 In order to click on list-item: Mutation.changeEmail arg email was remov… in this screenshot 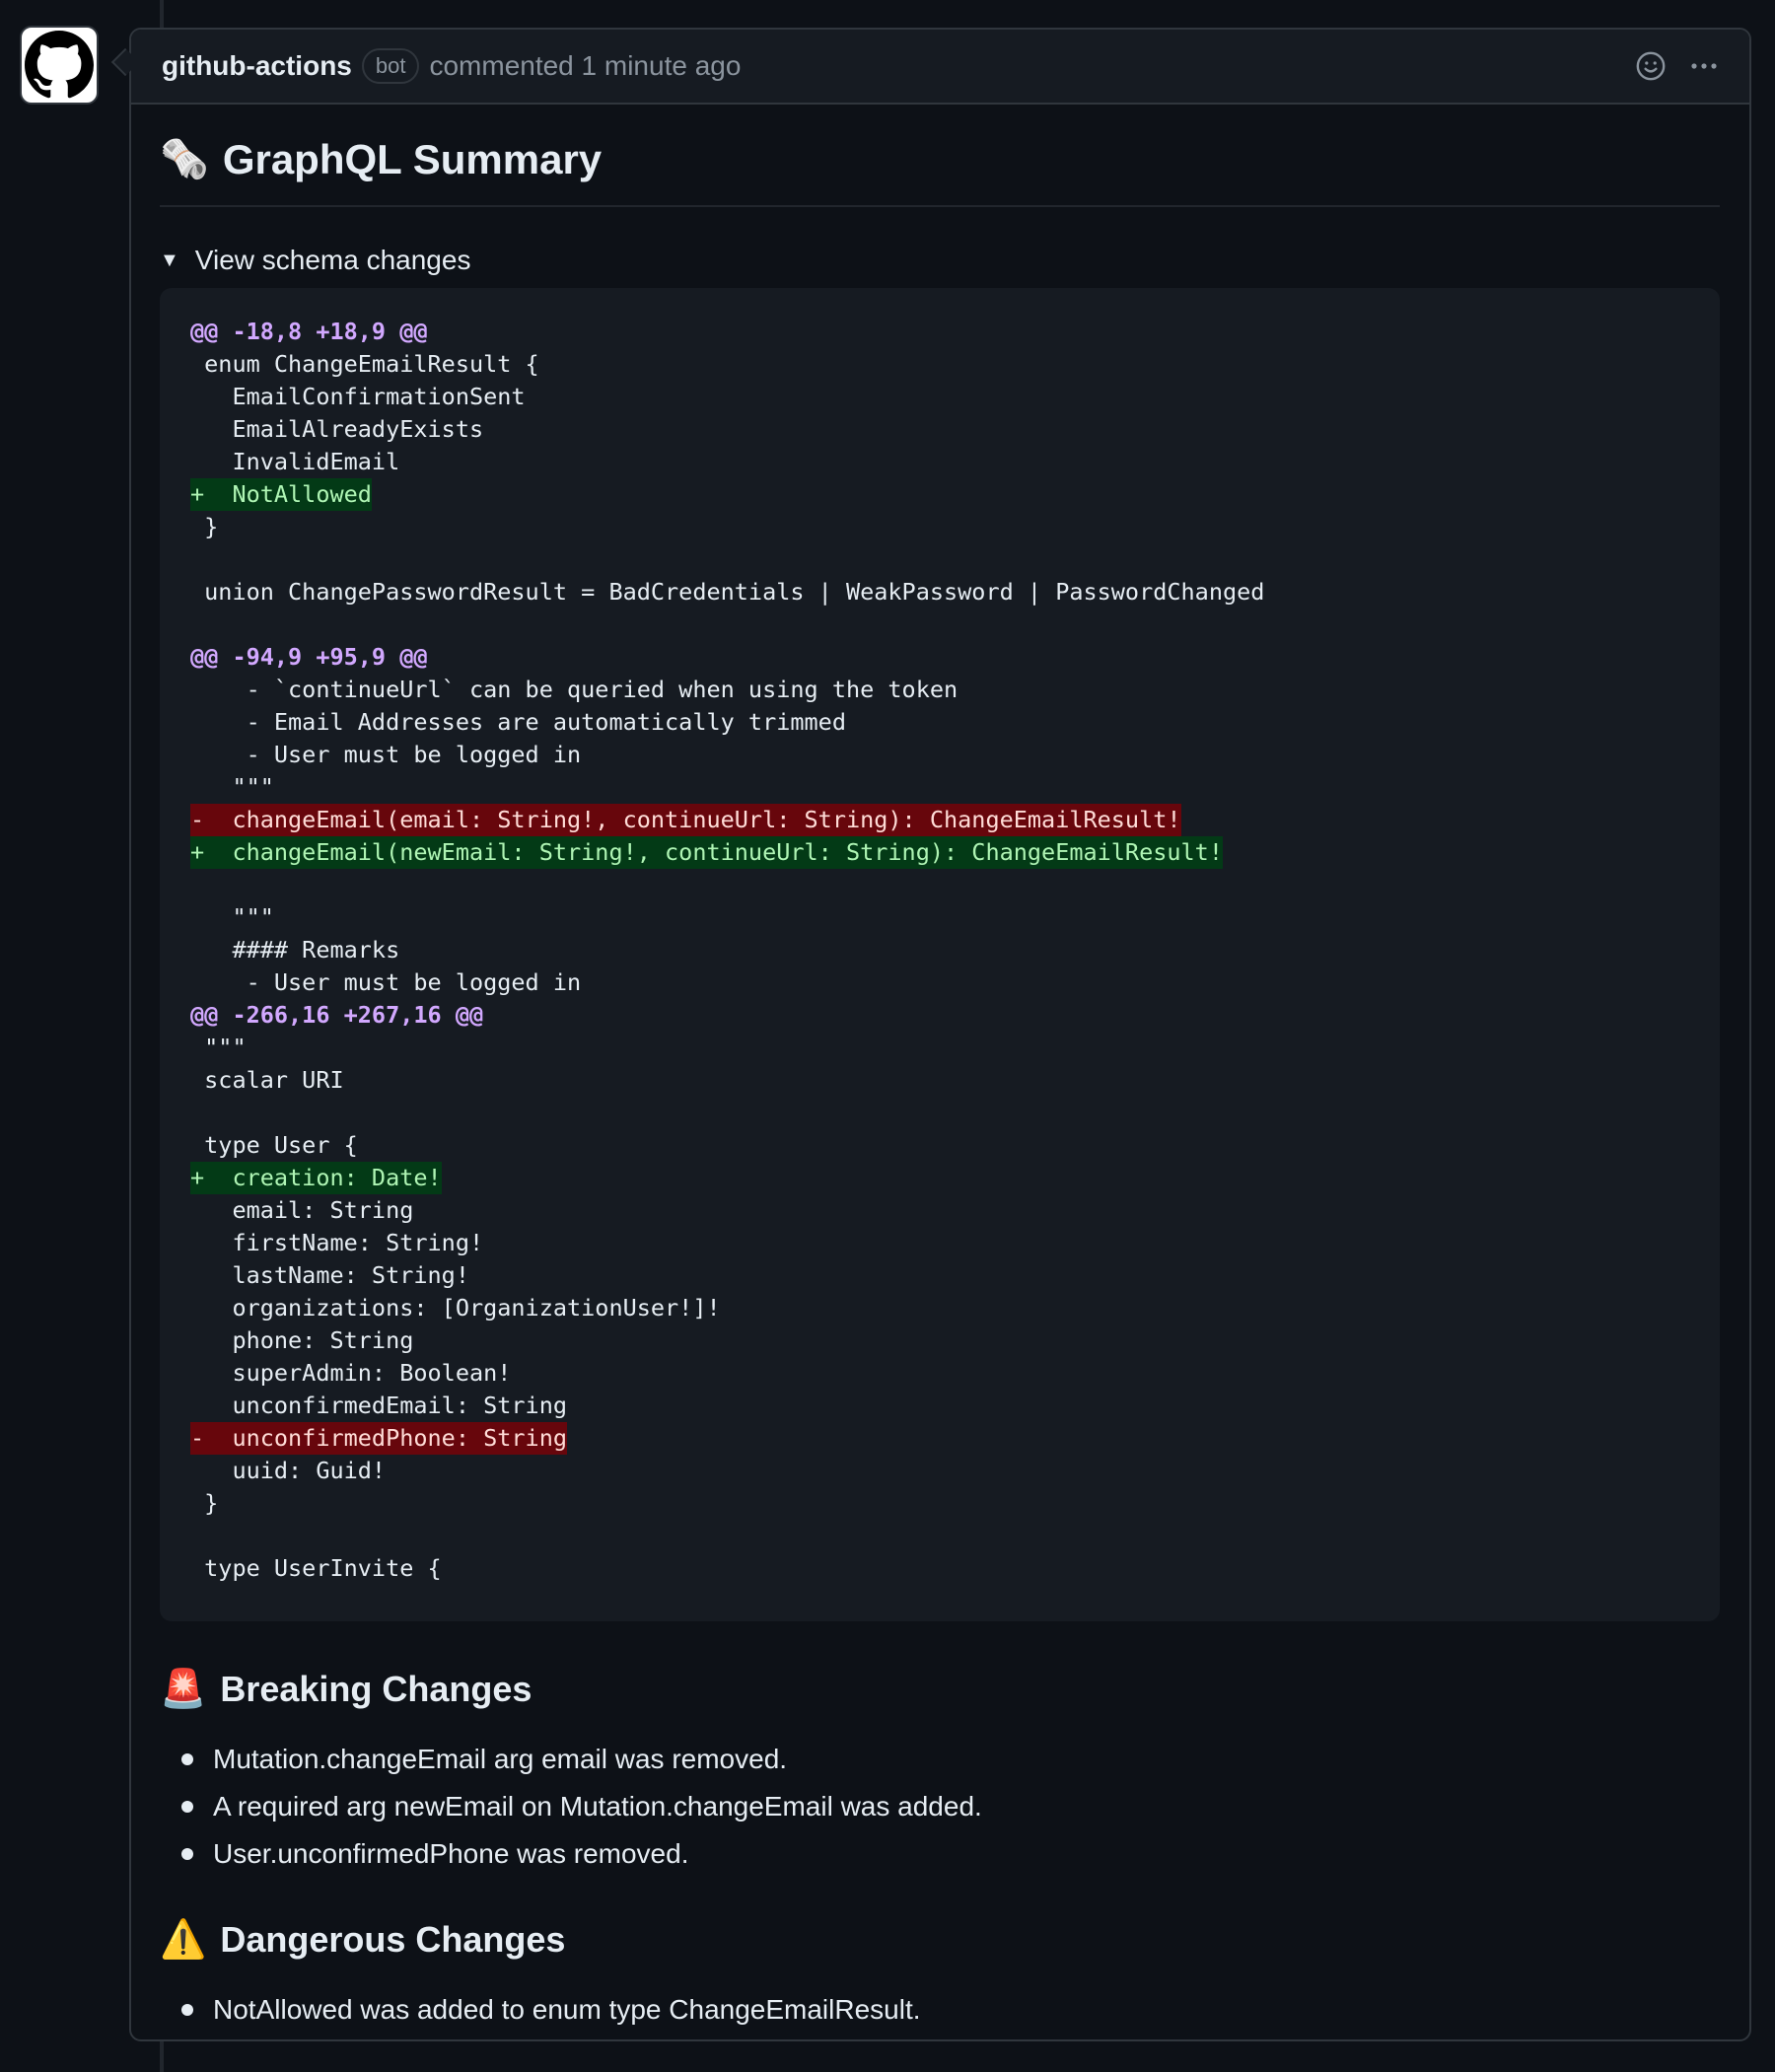, I will do `click(950, 1759)`.